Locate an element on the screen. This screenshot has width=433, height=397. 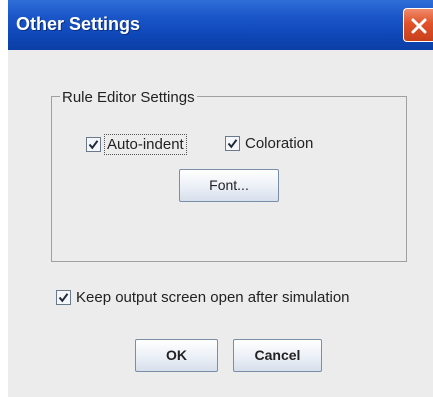
close-icon is located at coordinates (419, 26).